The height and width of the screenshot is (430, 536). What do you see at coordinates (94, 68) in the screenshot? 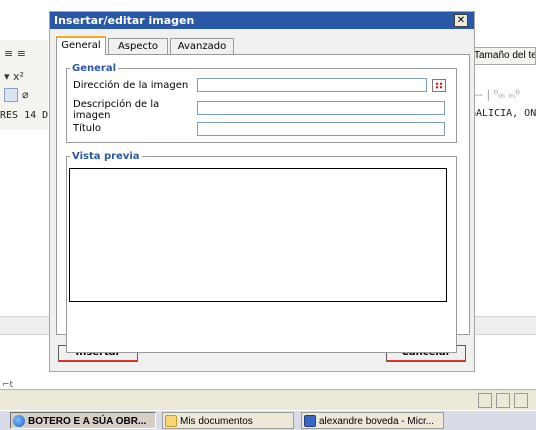
I see `general-legend: General` at bounding box center [94, 68].